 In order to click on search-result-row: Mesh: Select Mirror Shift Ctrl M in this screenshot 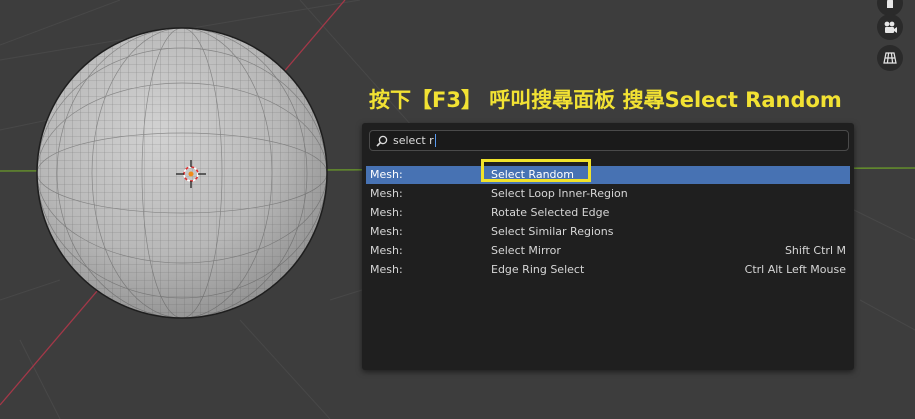, I will do `click(608, 251)`.